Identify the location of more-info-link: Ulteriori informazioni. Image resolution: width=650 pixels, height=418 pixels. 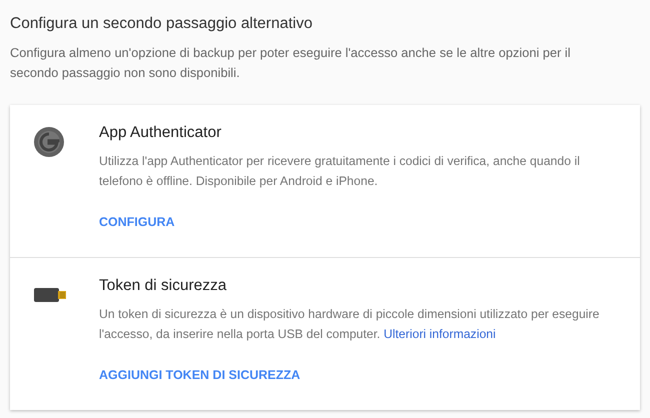
(440, 334).